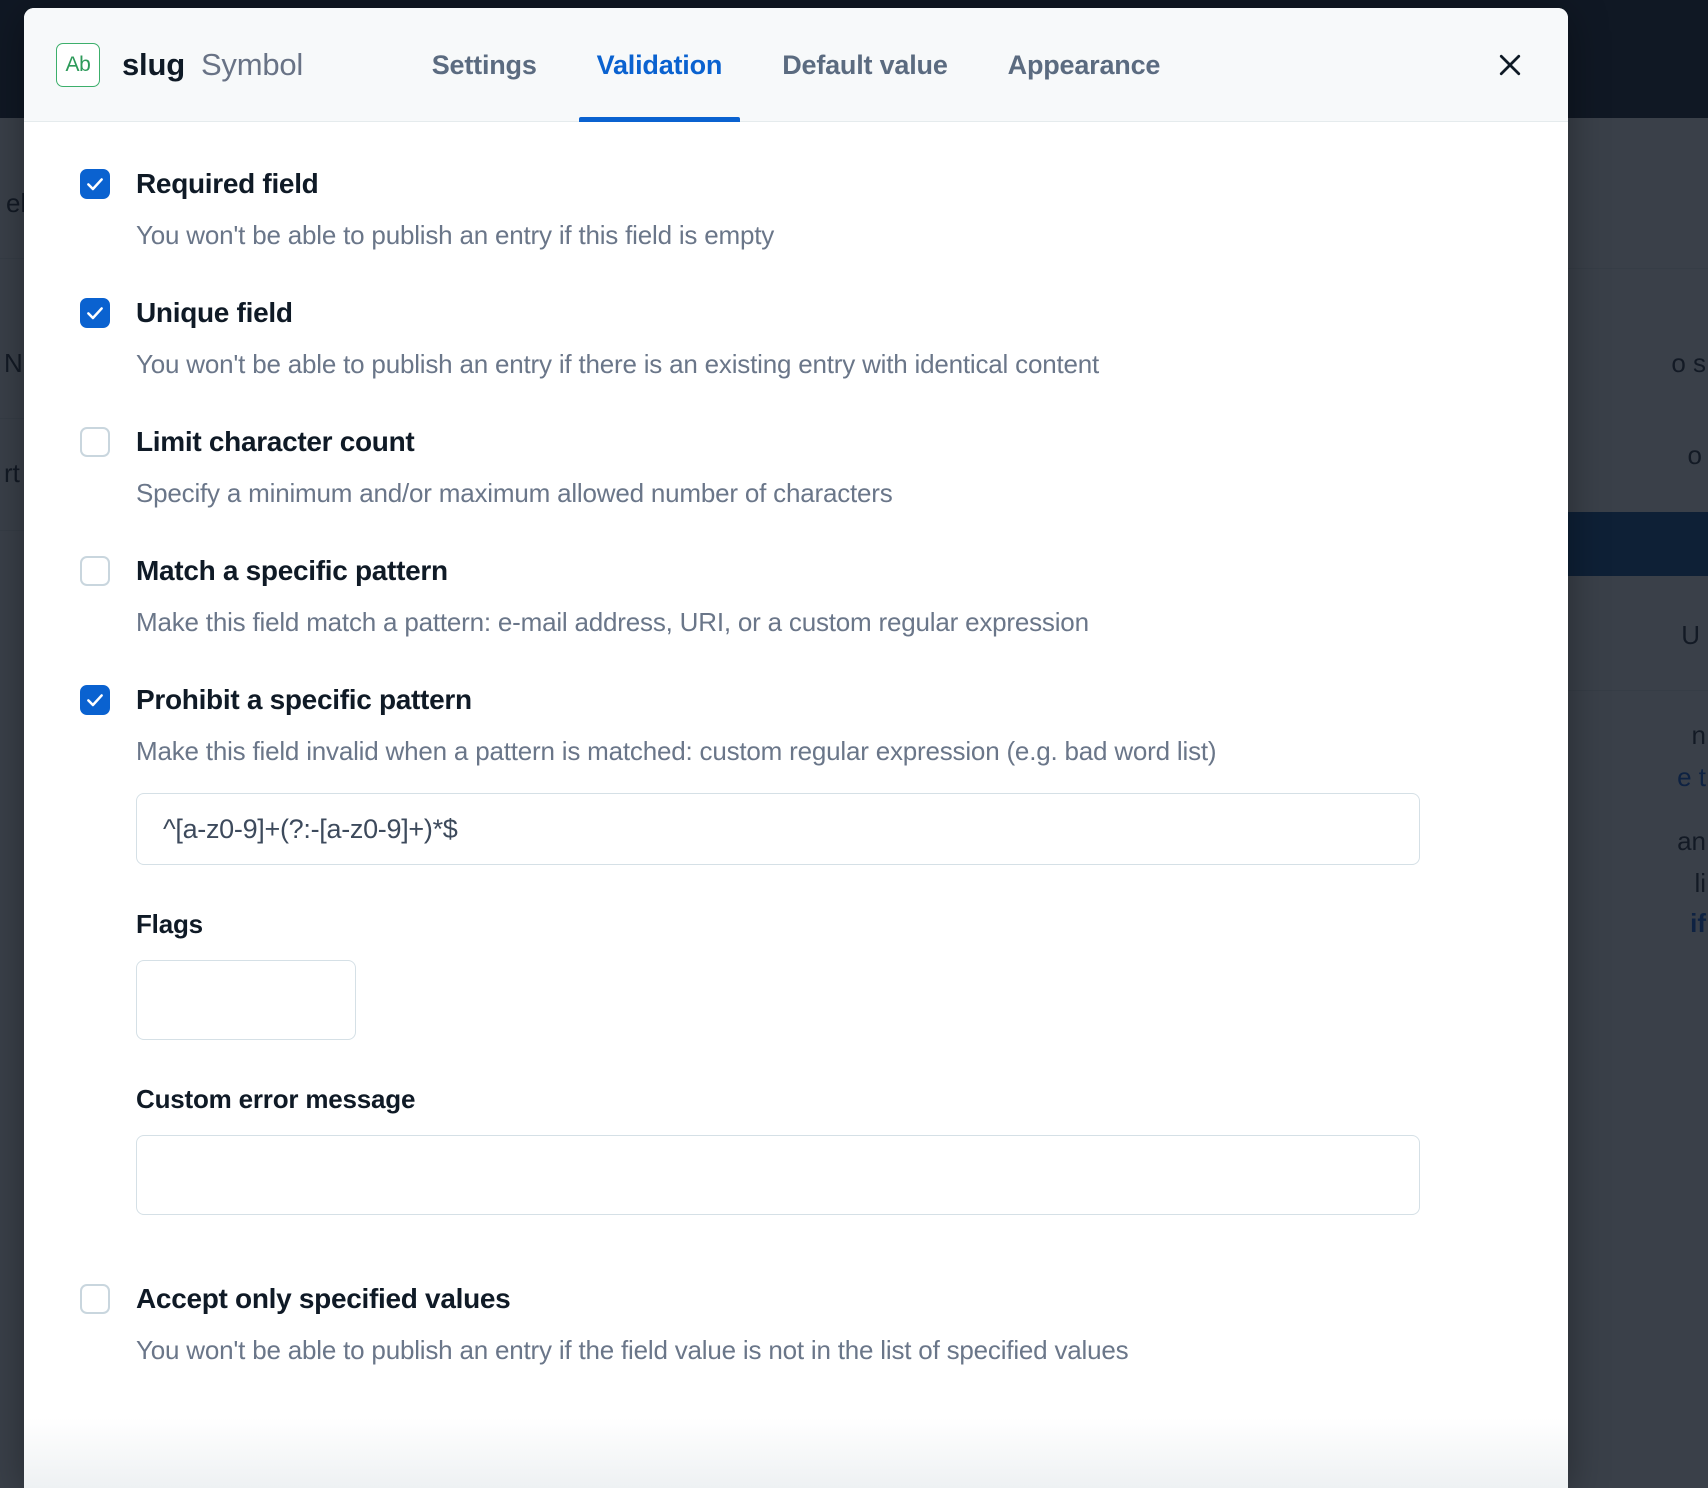  Describe the element at coordinates (95, 571) in the screenshot. I see `checkbox-match-a-specific-pattern` at that location.